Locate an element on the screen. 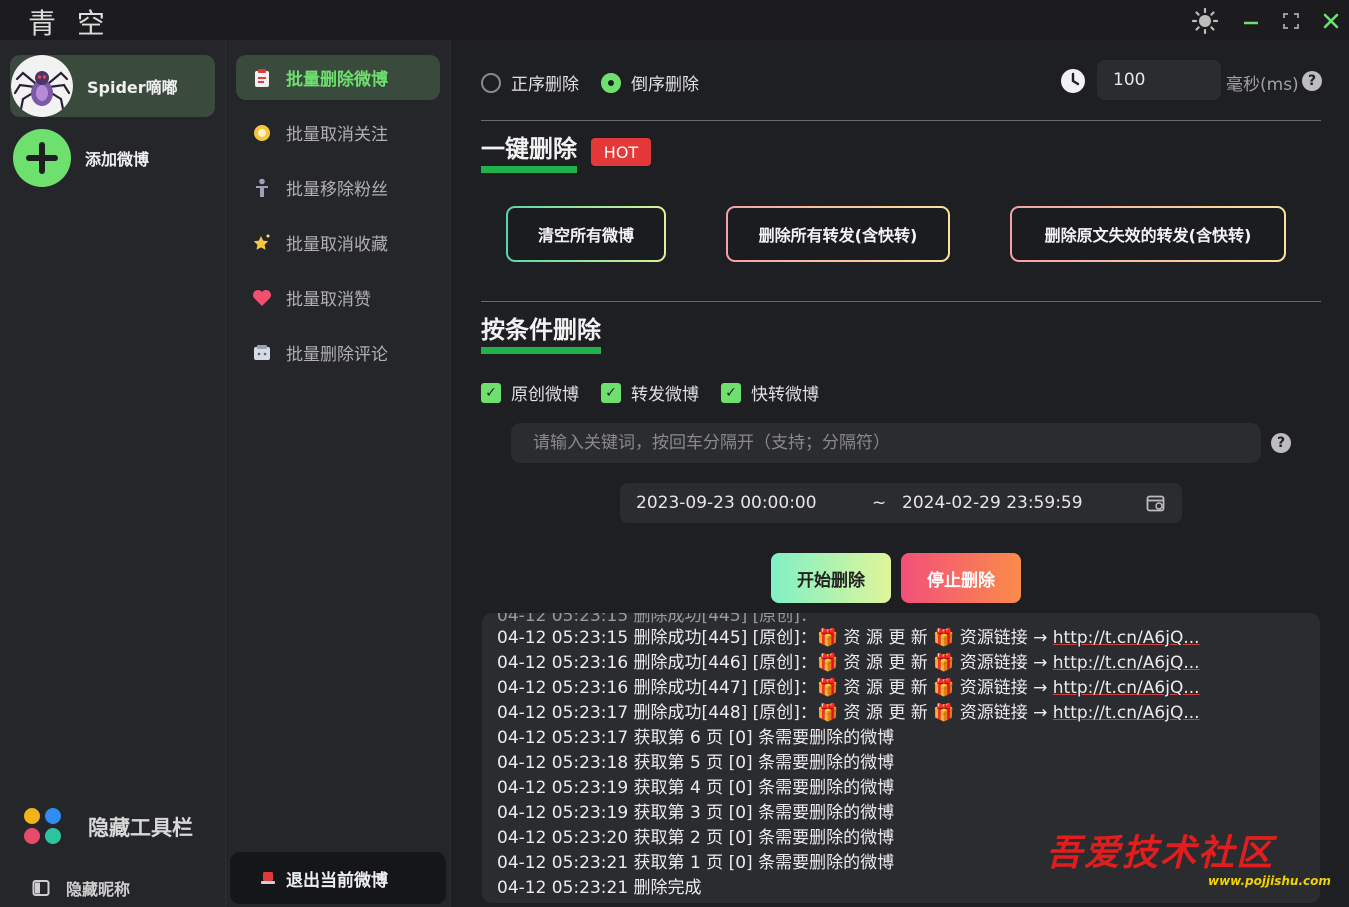 The width and height of the screenshot is (1349, 907). add-account-button: 添加微博 is located at coordinates (112, 158).